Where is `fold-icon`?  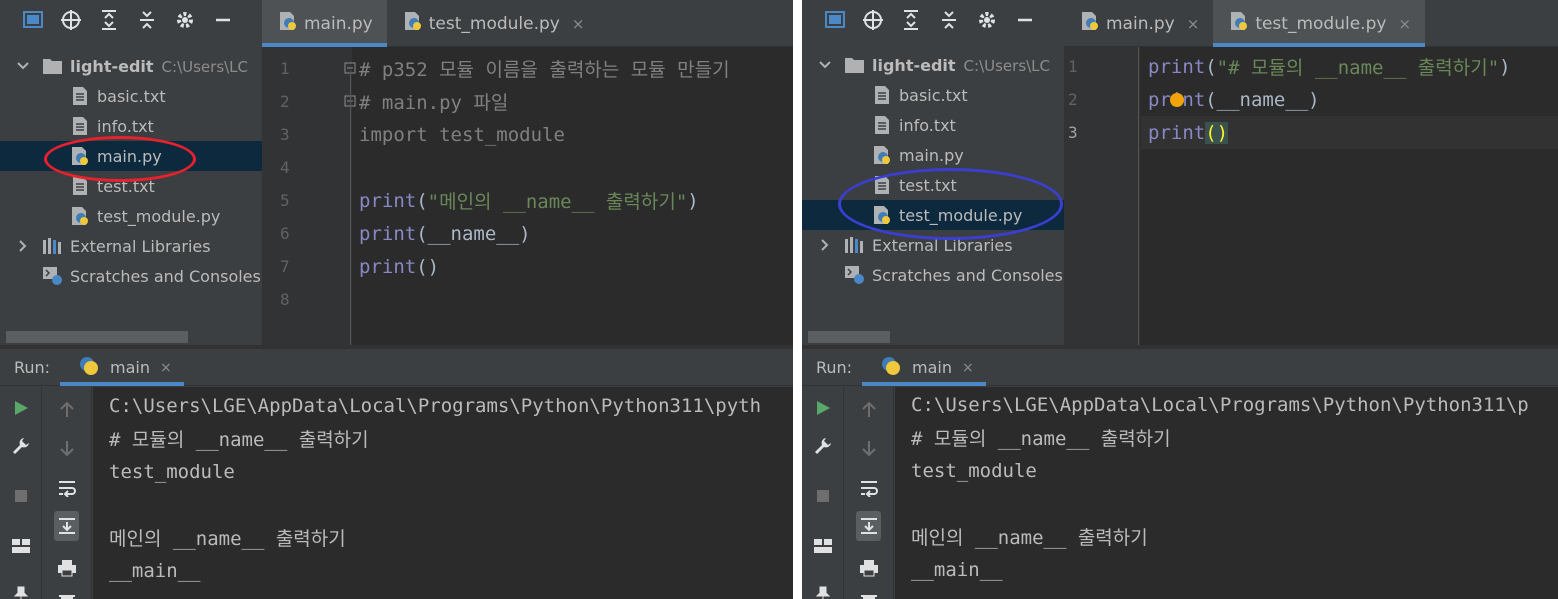
fold-icon is located at coordinates (350, 66).